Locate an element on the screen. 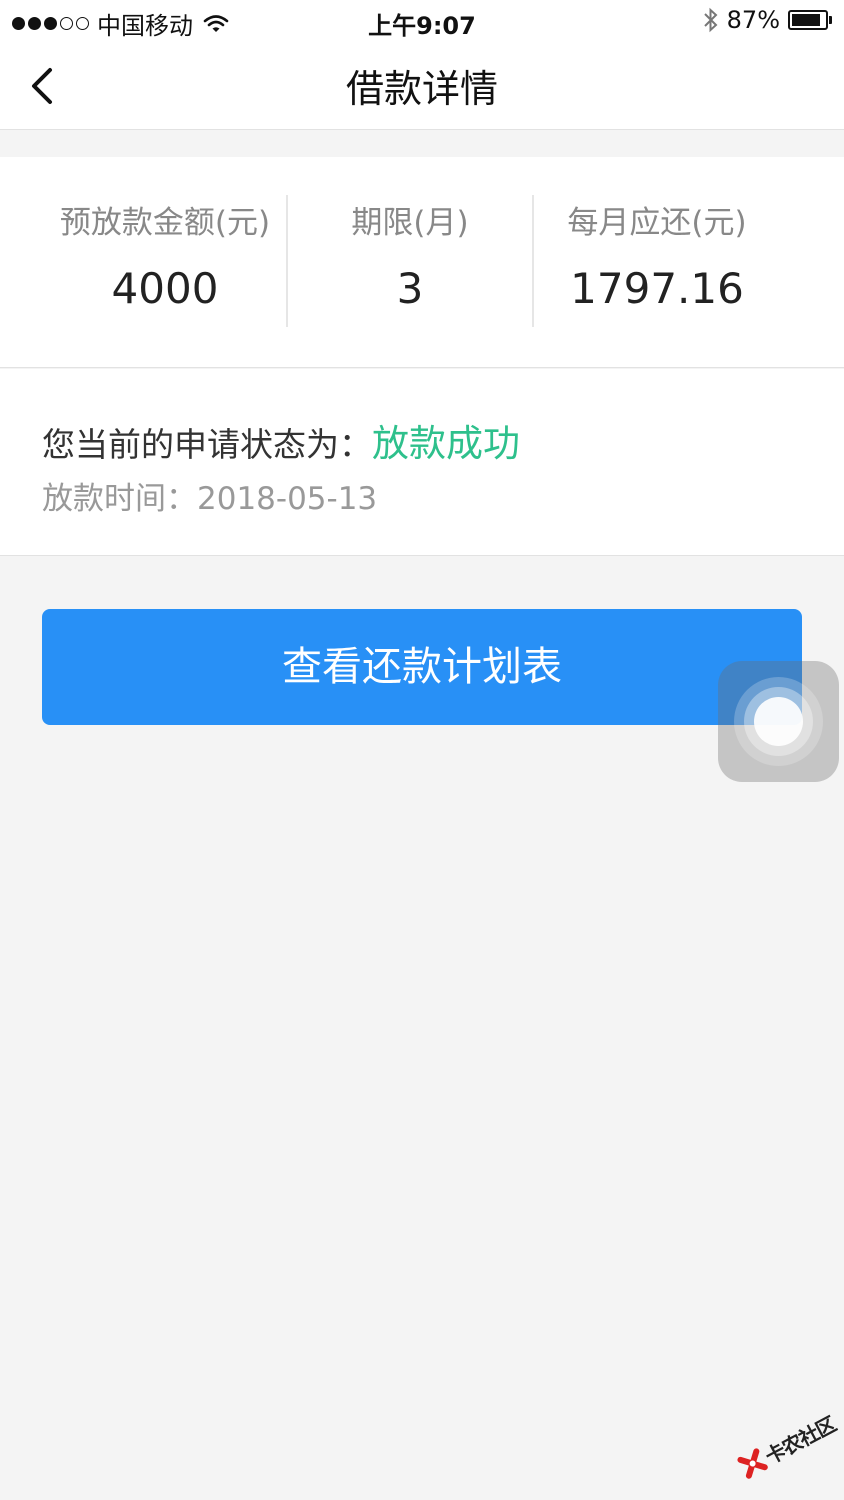 Image resolution: width=844 pixels, height=1500 pixels. monthly-payment-stat: 每月应还(元) 1797.16 is located at coordinates (657, 255).